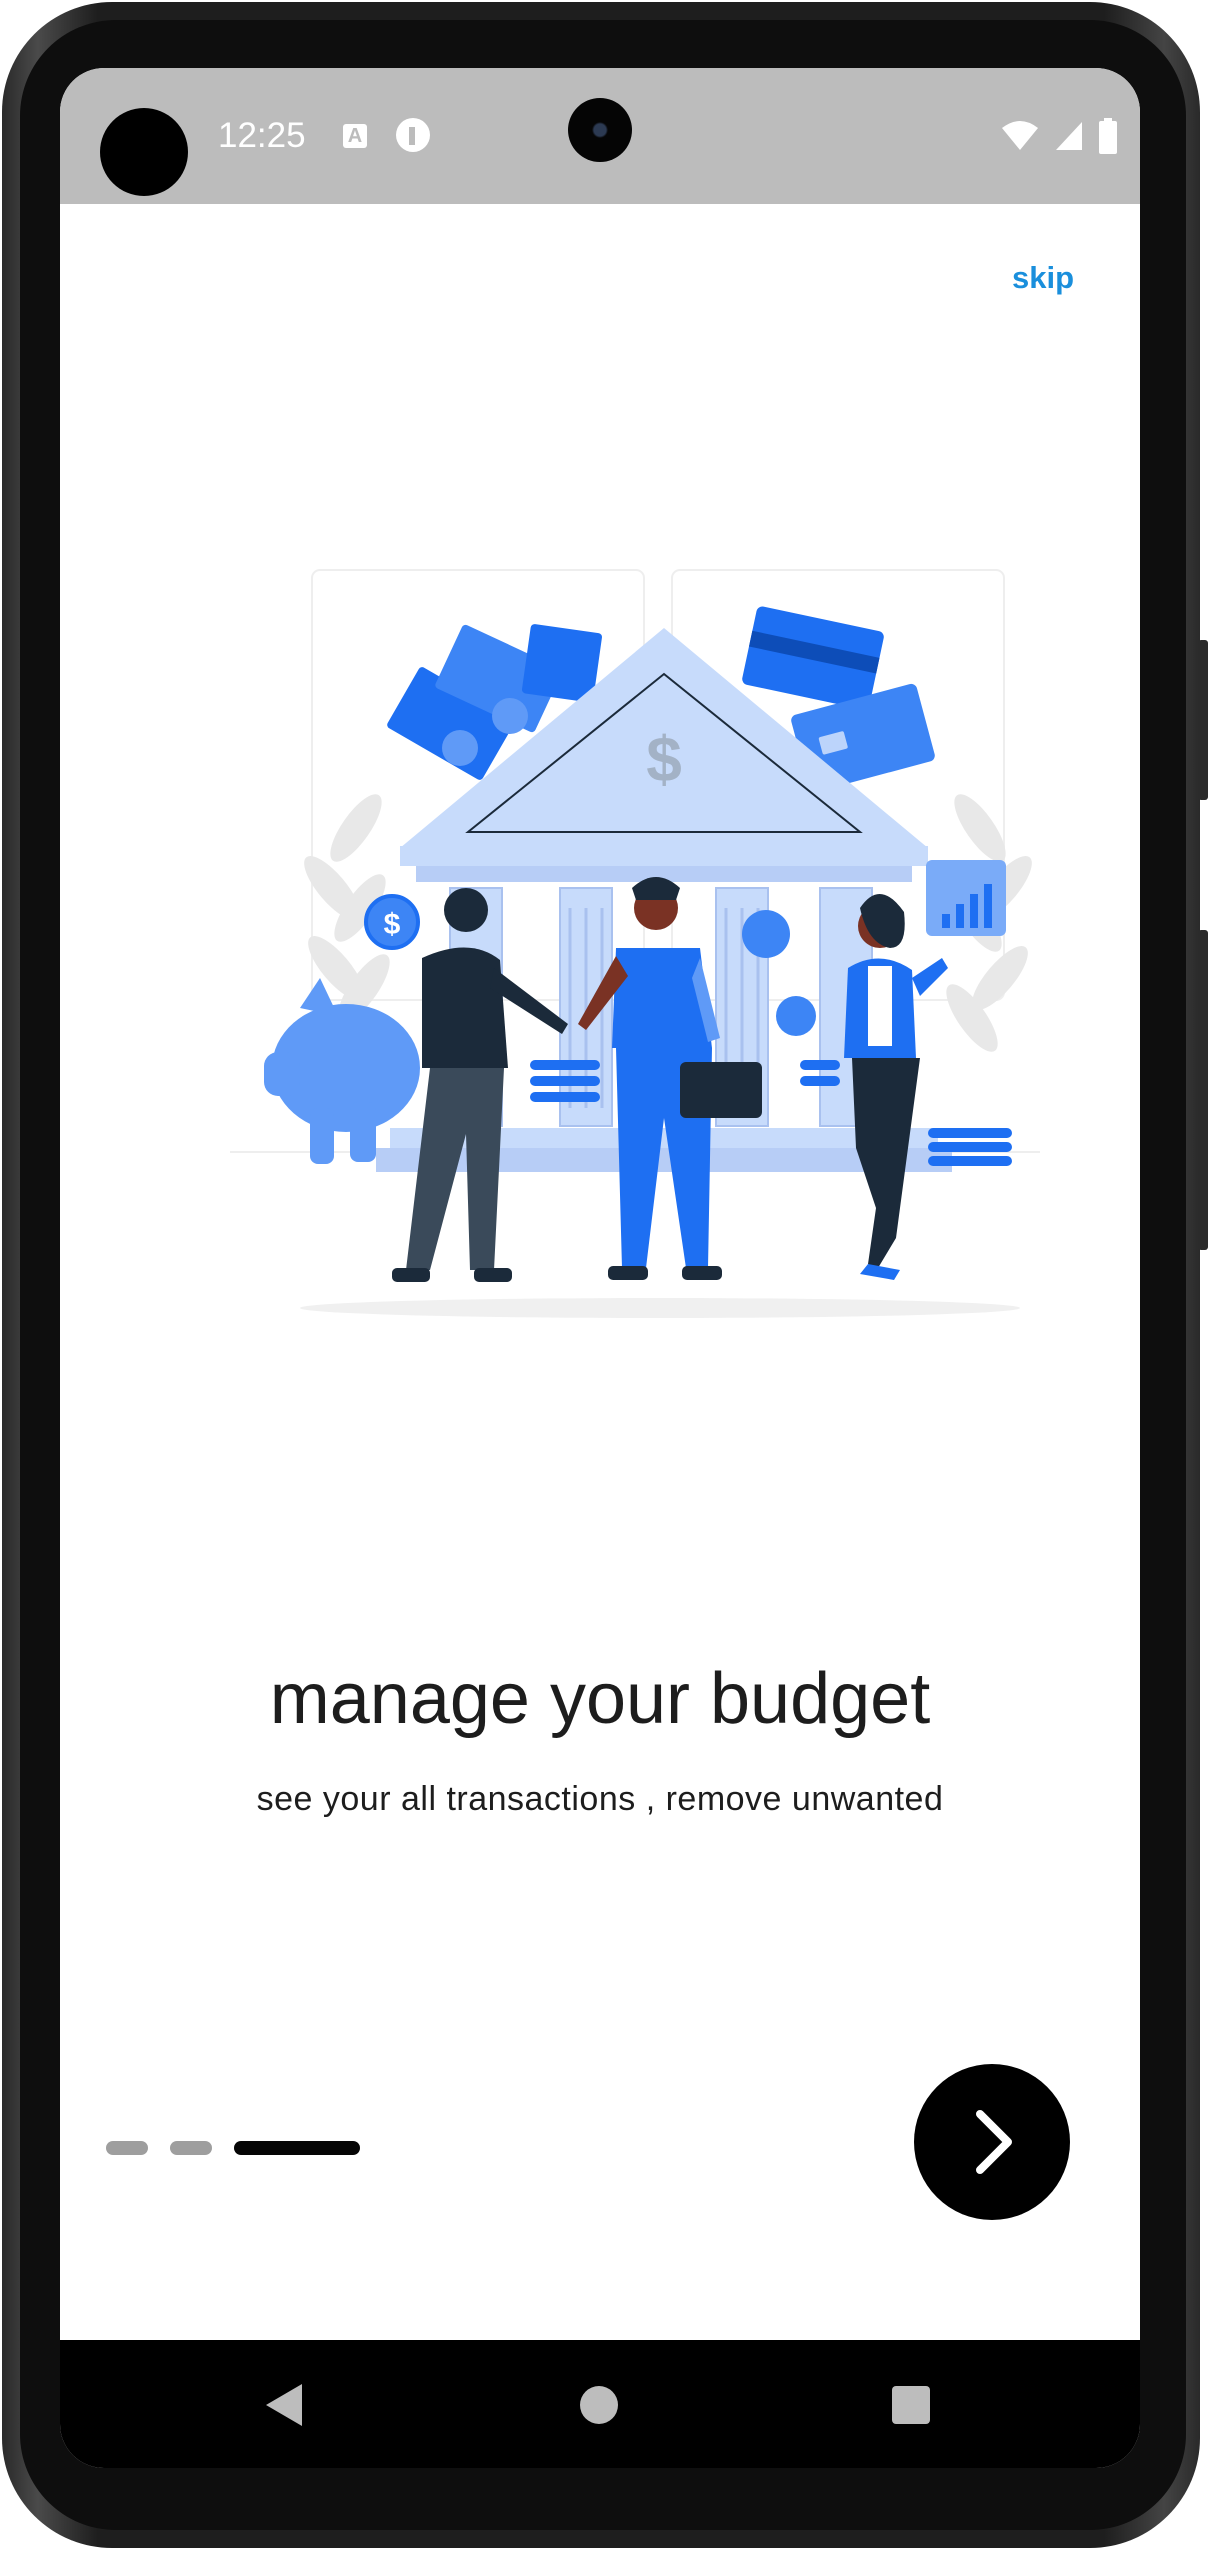 The height and width of the screenshot is (2553, 1209). What do you see at coordinates (600, 130) in the screenshot?
I see `camera-icon` at bounding box center [600, 130].